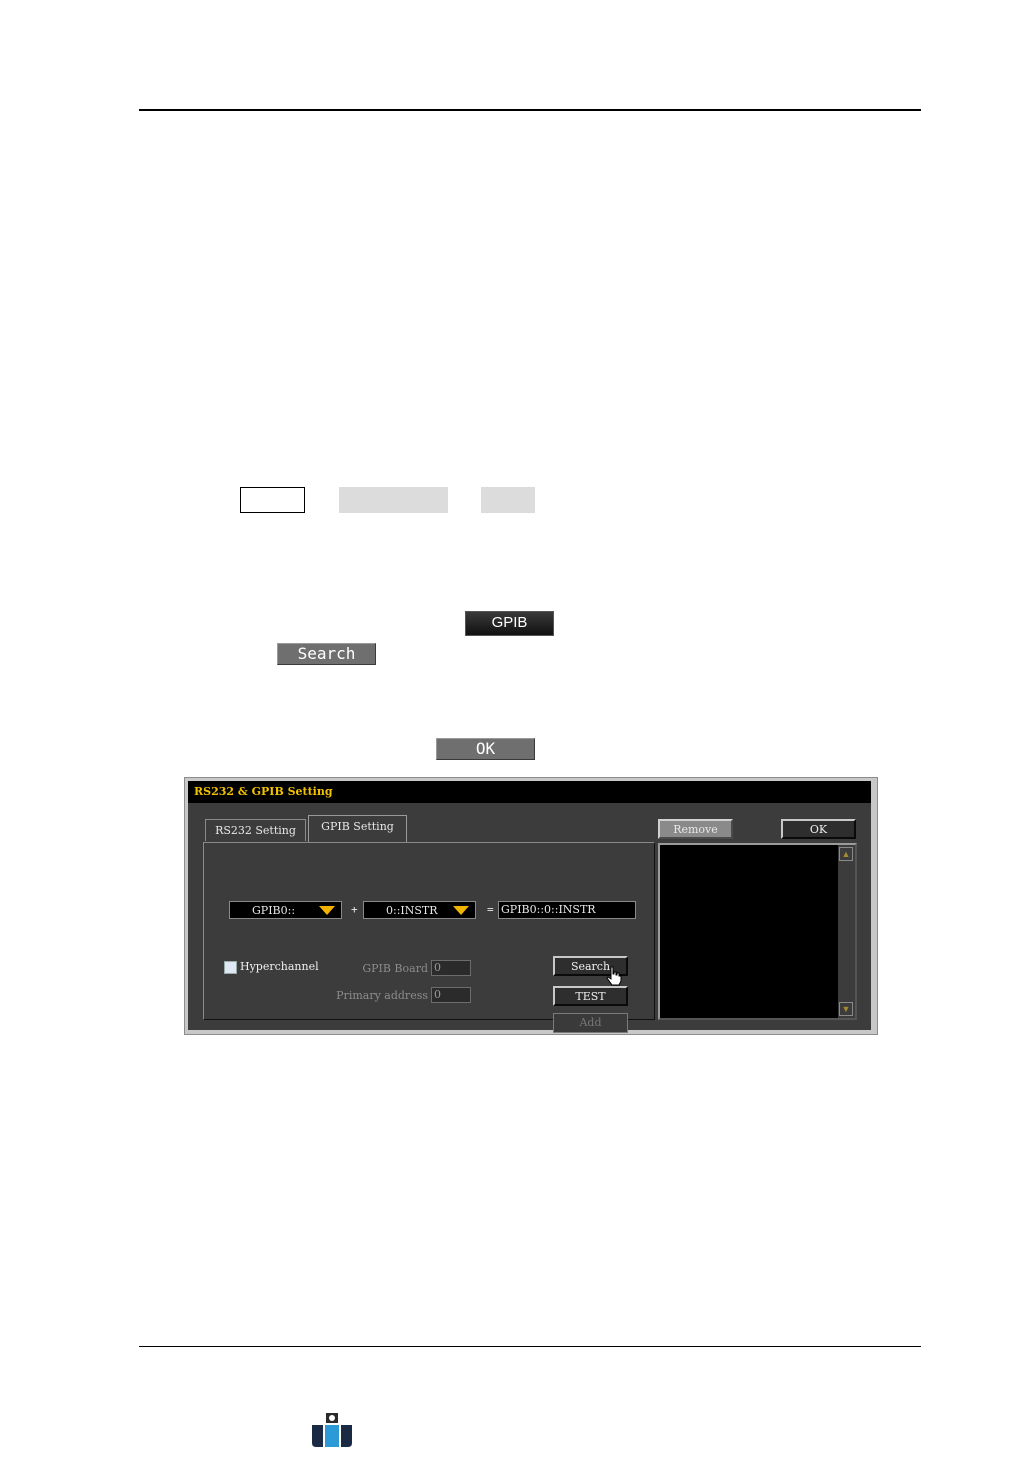  What do you see at coordinates (846, 1009) in the screenshot?
I see `scroll-down-arrow-icon: ▼` at bounding box center [846, 1009].